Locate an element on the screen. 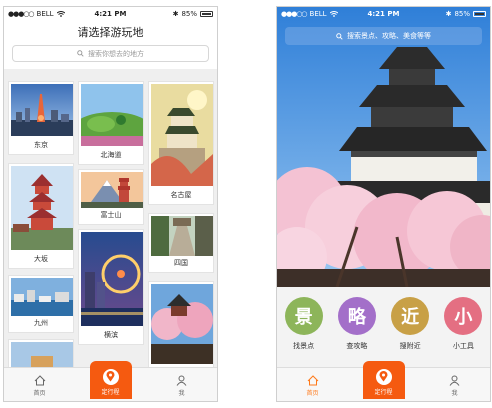 The width and height of the screenshot is (492, 408). feature-tools: 小 小工具 is located at coordinates (463, 324).